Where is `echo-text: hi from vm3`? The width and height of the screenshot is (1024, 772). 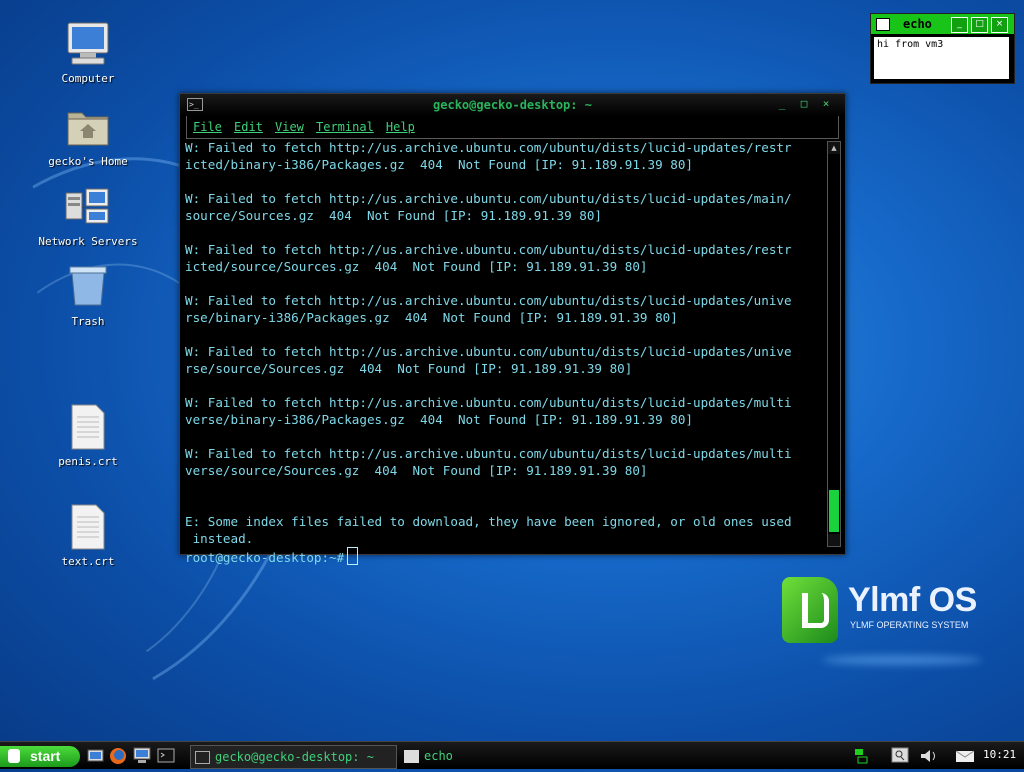
echo-text: hi from vm3 is located at coordinates (941, 58).